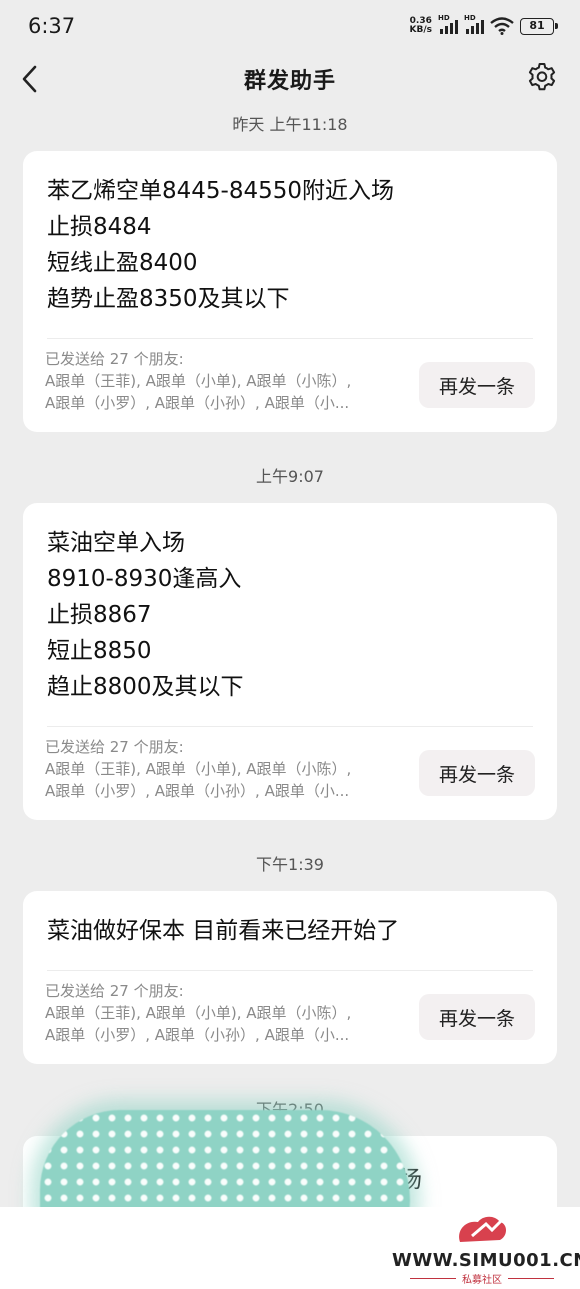  I want to click on watermark-text: WWW.SIMU001.CN, so click(486, 1260).